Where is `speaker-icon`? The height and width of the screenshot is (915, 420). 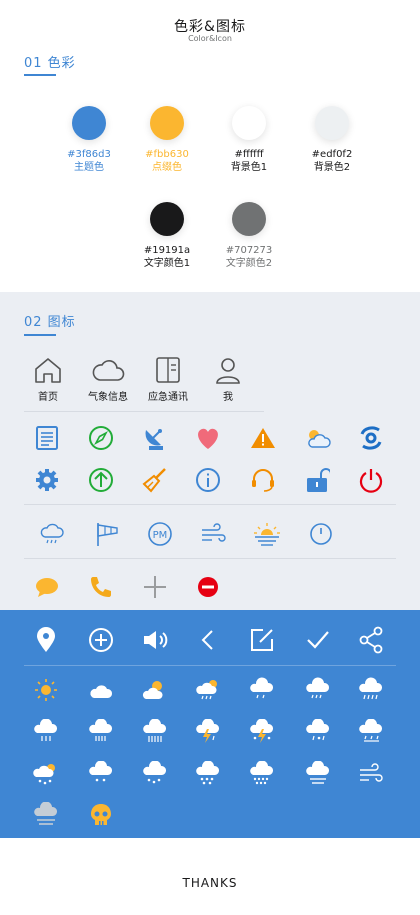 speaker-icon is located at coordinates (155, 640).